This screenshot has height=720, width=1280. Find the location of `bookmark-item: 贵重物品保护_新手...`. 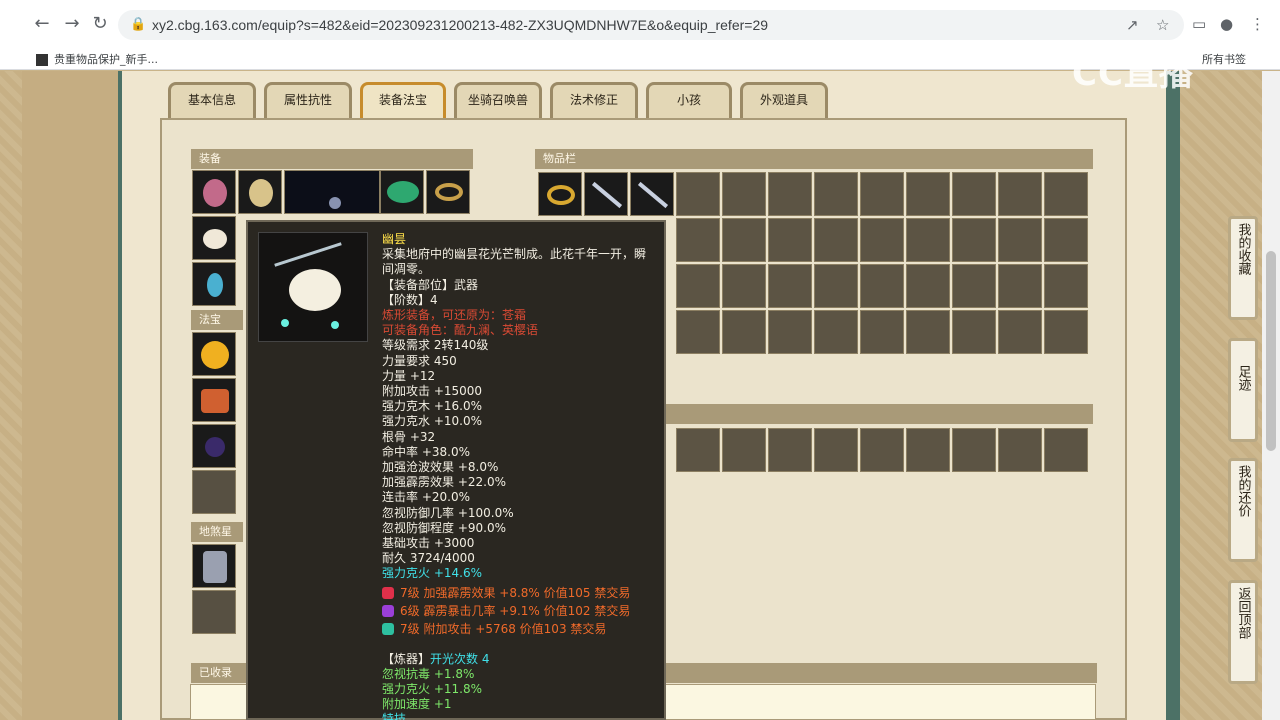

bookmark-item: 贵重物品保护_新手... is located at coordinates (97, 59).